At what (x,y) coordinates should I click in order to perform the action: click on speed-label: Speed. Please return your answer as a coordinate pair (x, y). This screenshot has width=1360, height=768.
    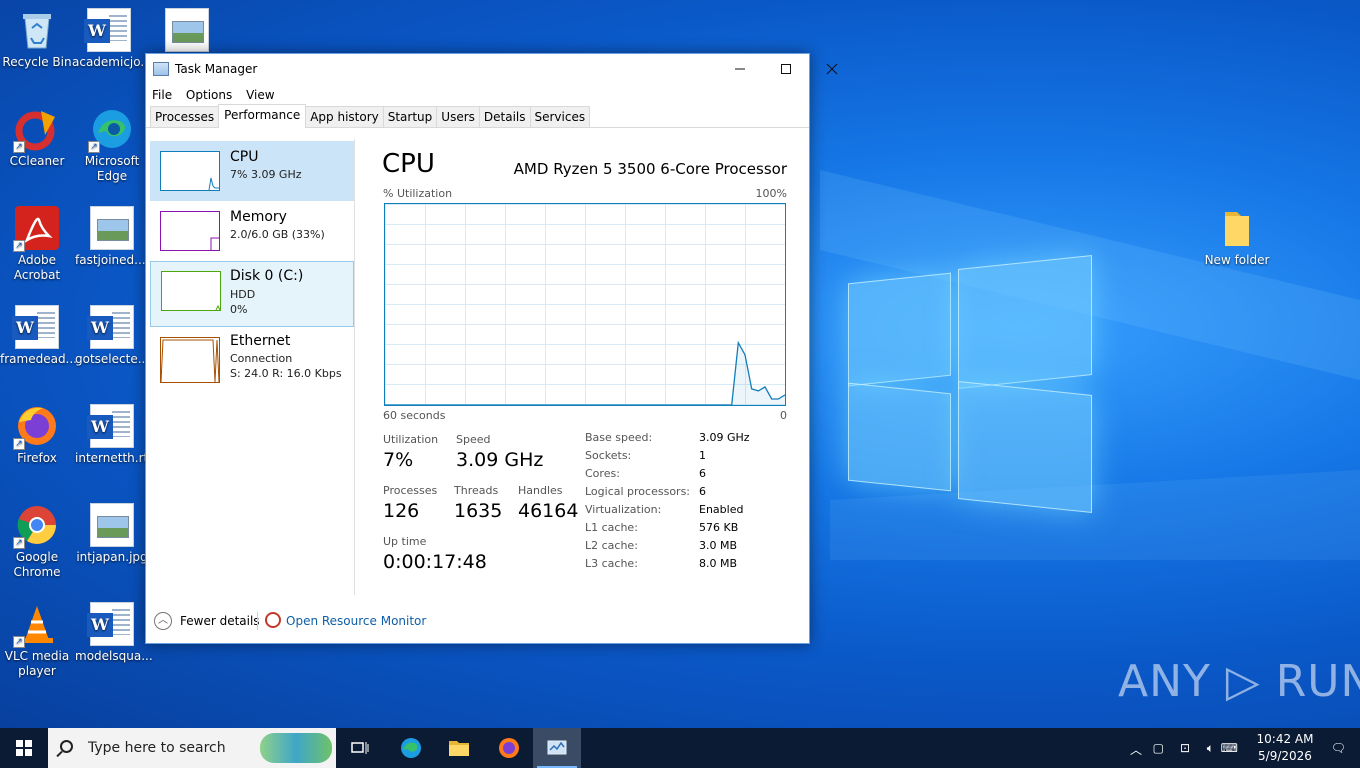
    Looking at the image, I should click on (473, 439).